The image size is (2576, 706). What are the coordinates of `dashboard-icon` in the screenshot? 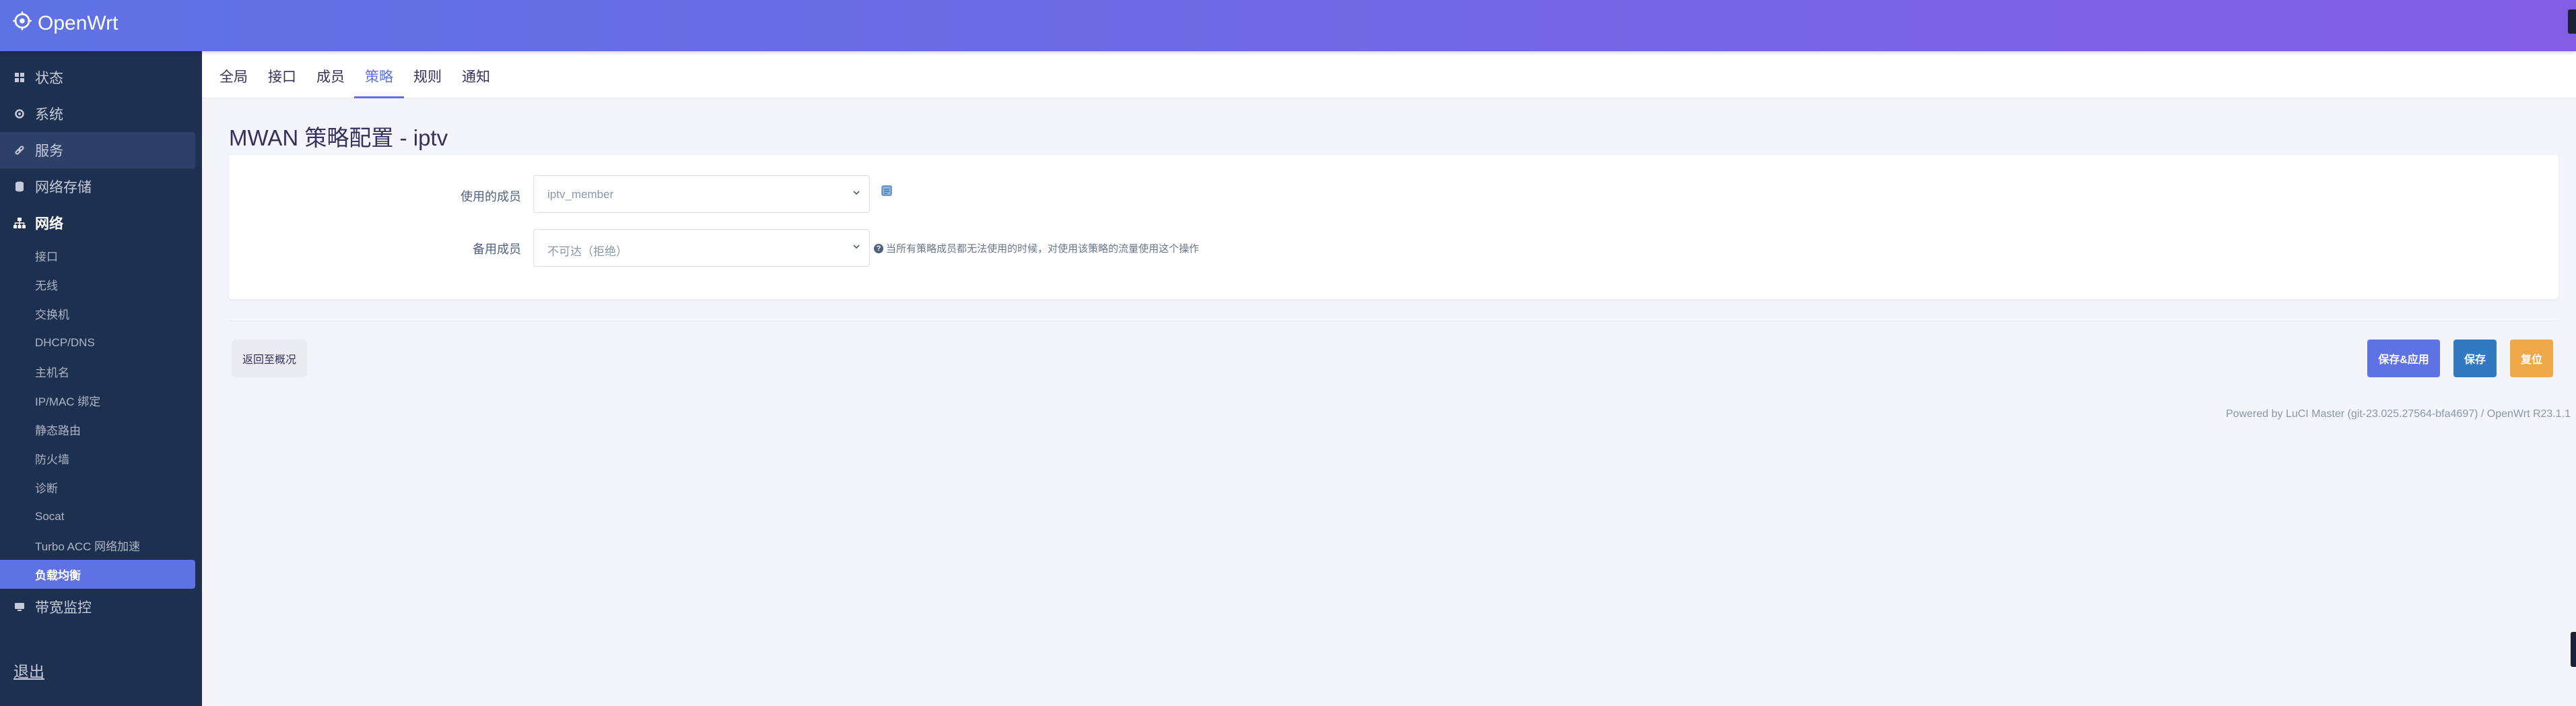 It's located at (19, 77).